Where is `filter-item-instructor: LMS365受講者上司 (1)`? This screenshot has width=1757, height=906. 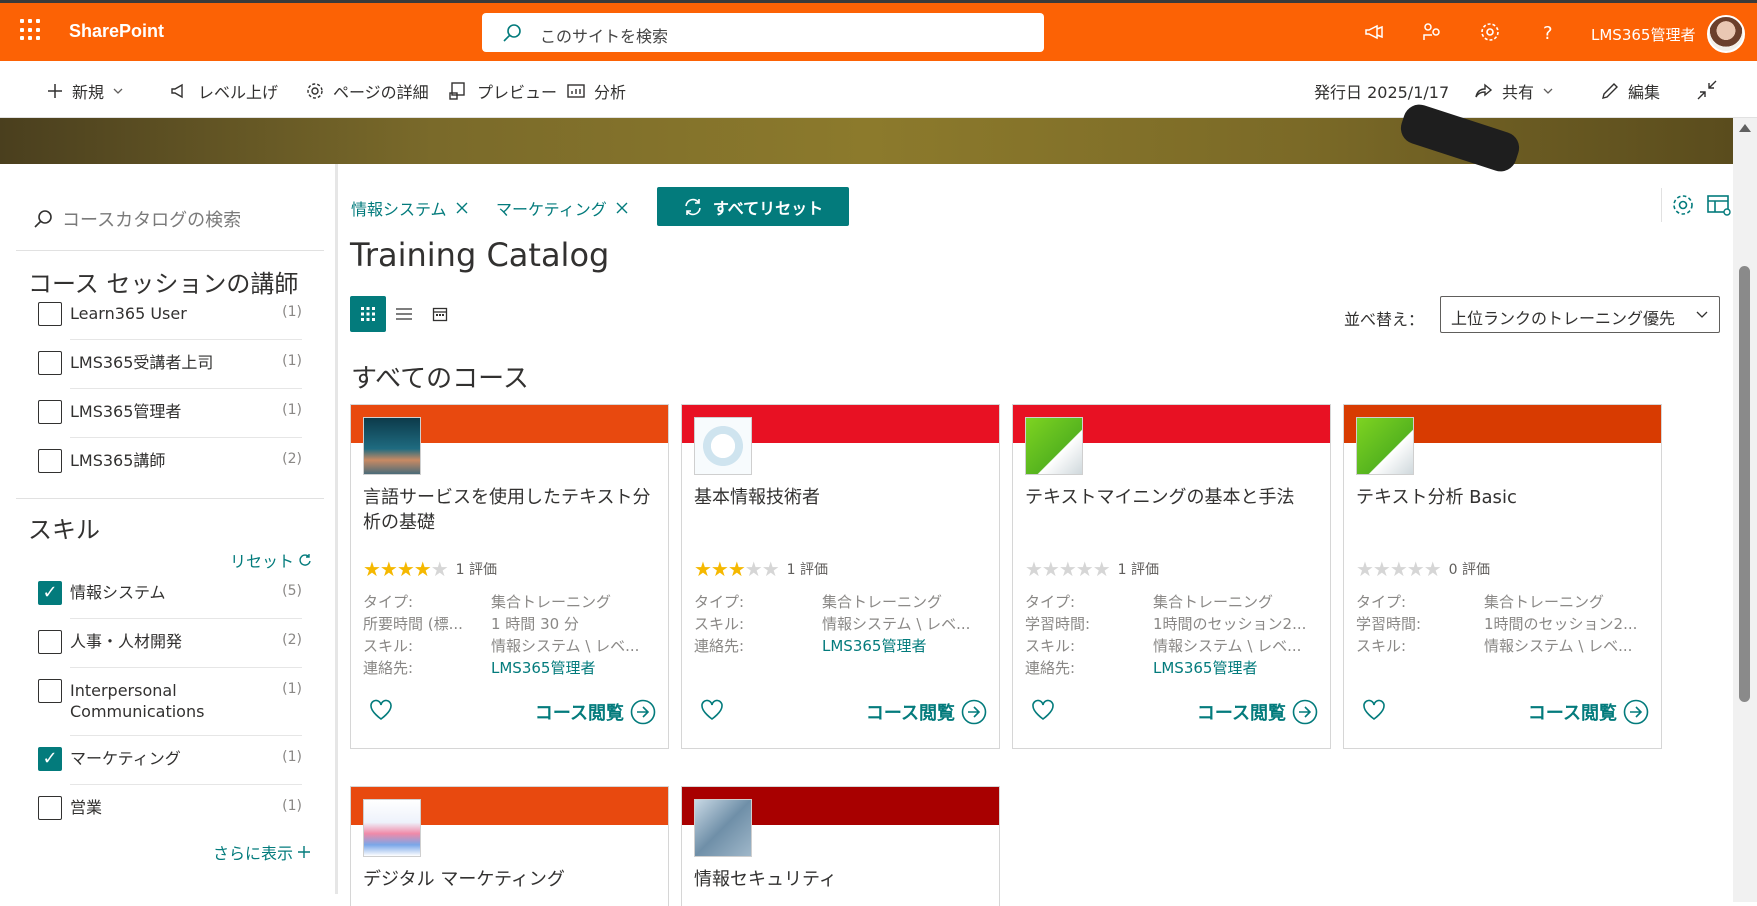 filter-item-instructor: LMS365受講者上司 (1) is located at coordinates (170, 363).